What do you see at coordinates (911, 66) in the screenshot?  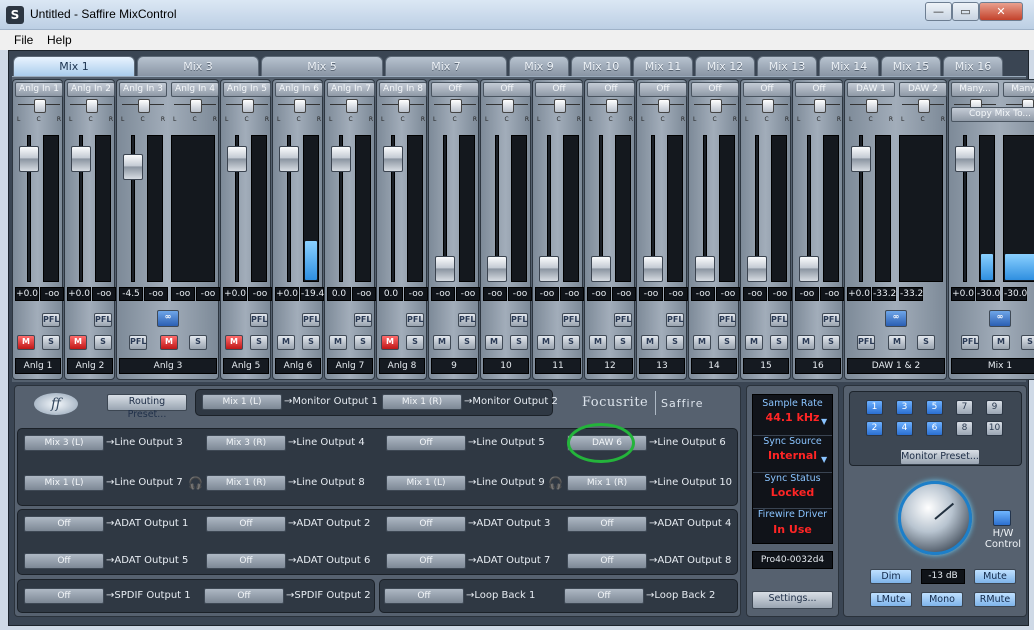 I see `tab-mix-15: Mix 15` at bounding box center [911, 66].